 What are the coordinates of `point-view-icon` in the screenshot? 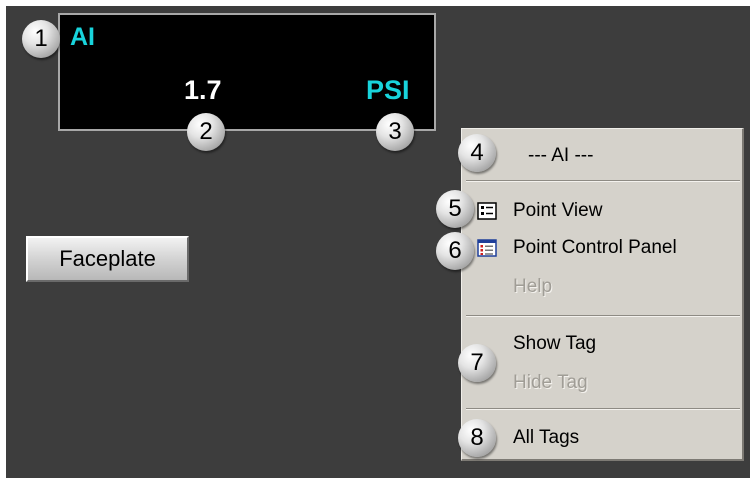 It's located at (487, 211).